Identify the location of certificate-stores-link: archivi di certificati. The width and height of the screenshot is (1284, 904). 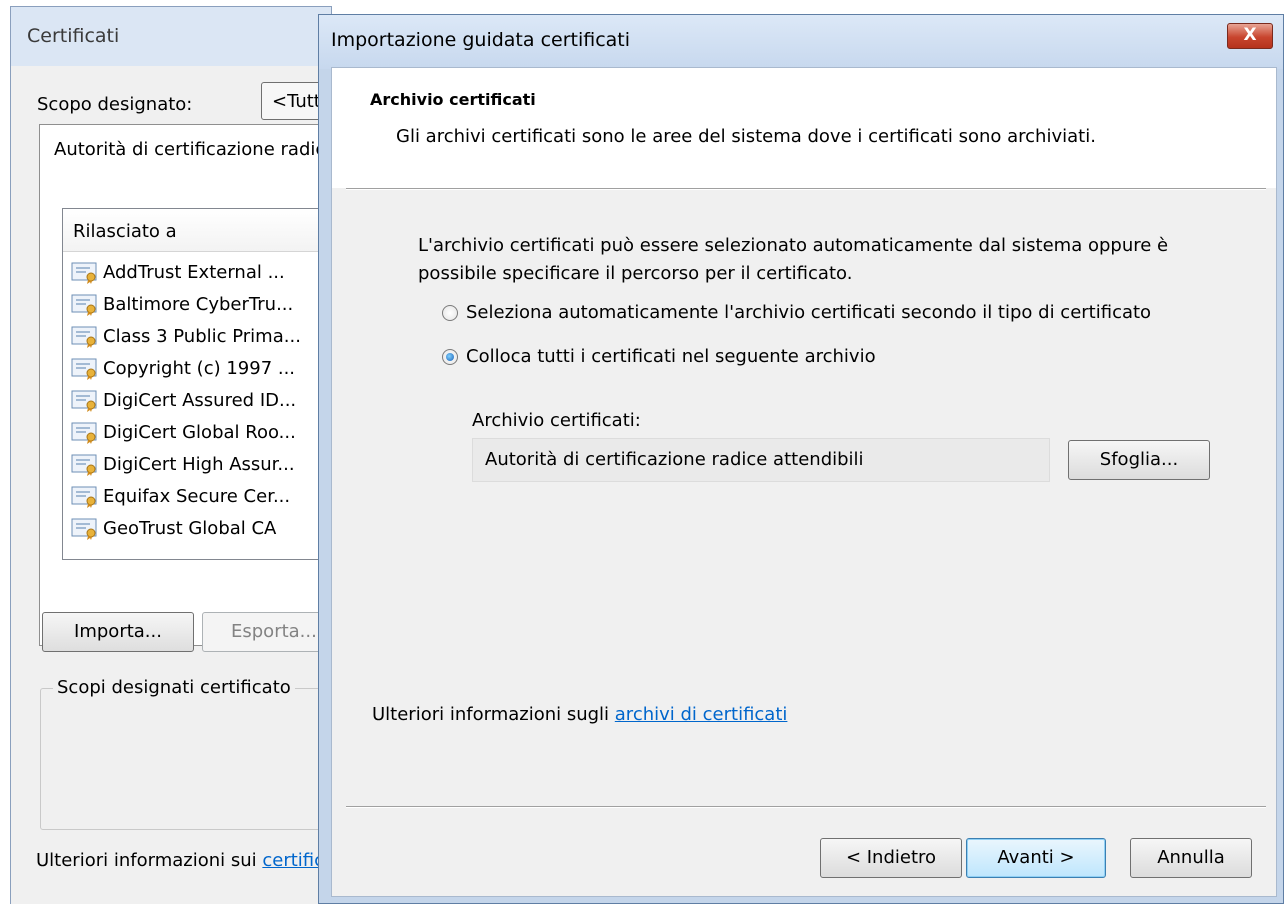
(701, 714).